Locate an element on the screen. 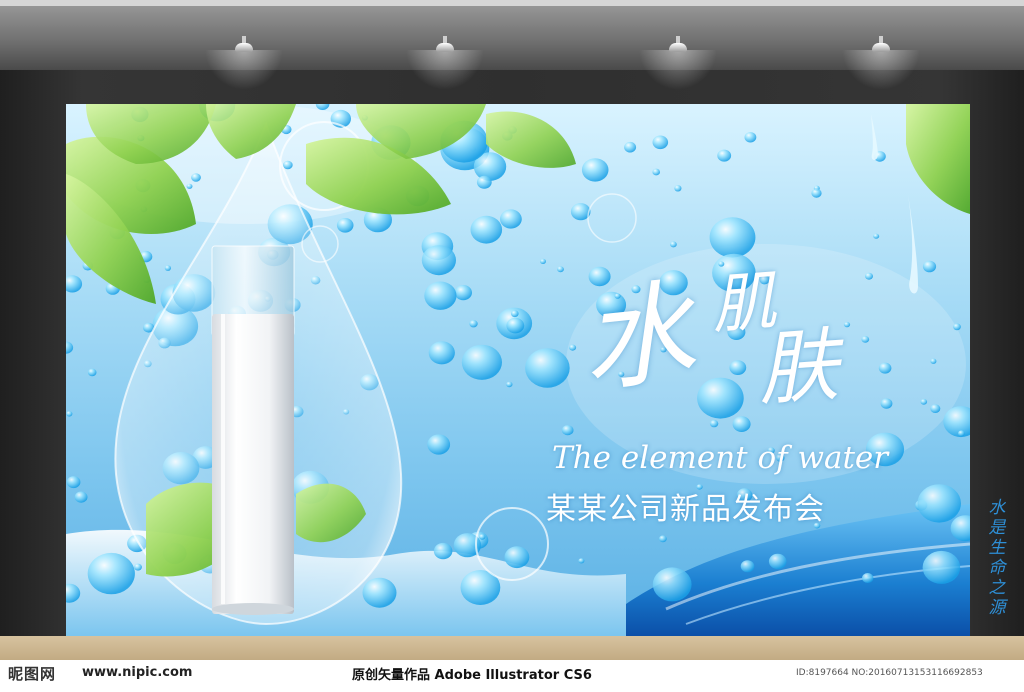 The image size is (1024, 692). slogan-char: 源 is located at coordinates (997, 608).